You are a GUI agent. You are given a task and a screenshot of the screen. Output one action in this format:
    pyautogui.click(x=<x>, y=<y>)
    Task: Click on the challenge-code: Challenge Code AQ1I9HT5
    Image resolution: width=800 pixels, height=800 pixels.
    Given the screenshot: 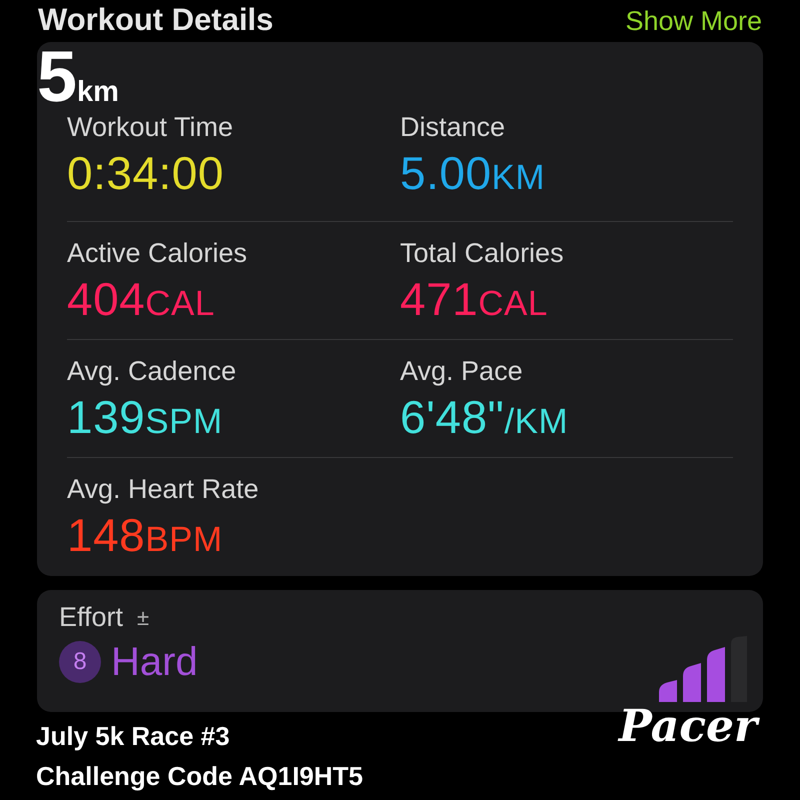 What is the action you would take?
    pyautogui.click(x=199, y=776)
    